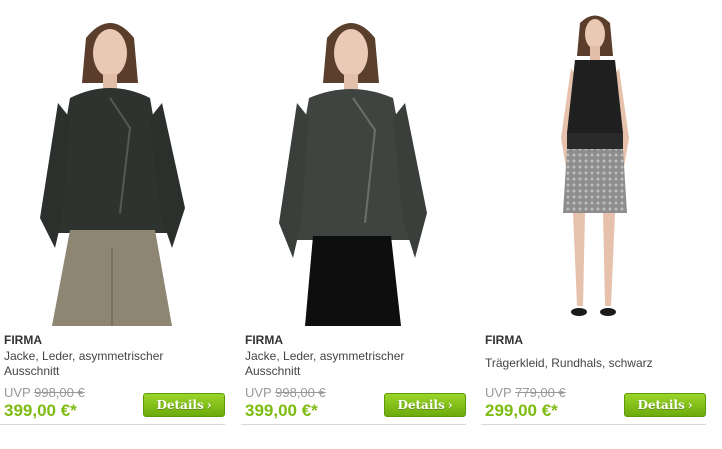  I want to click on model-photo-jacket-black-skirt, so click(353, 174).